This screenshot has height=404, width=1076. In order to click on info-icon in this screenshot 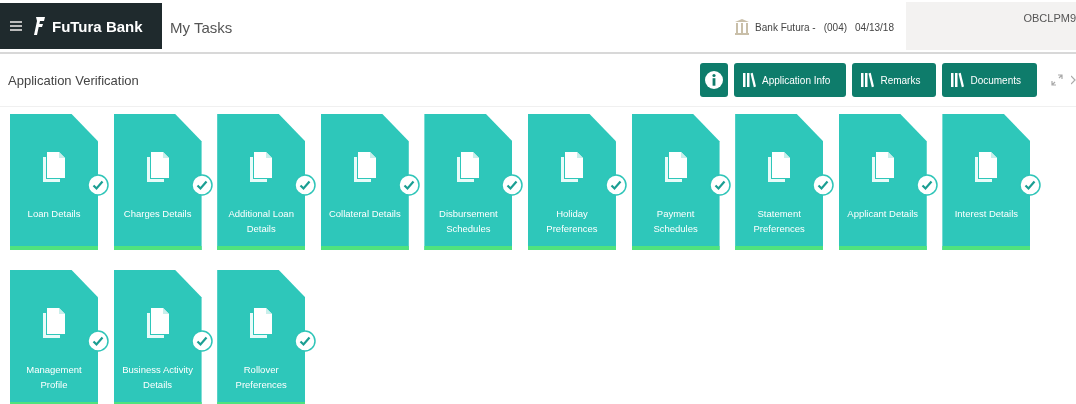, I will do `click(714, 80)`.